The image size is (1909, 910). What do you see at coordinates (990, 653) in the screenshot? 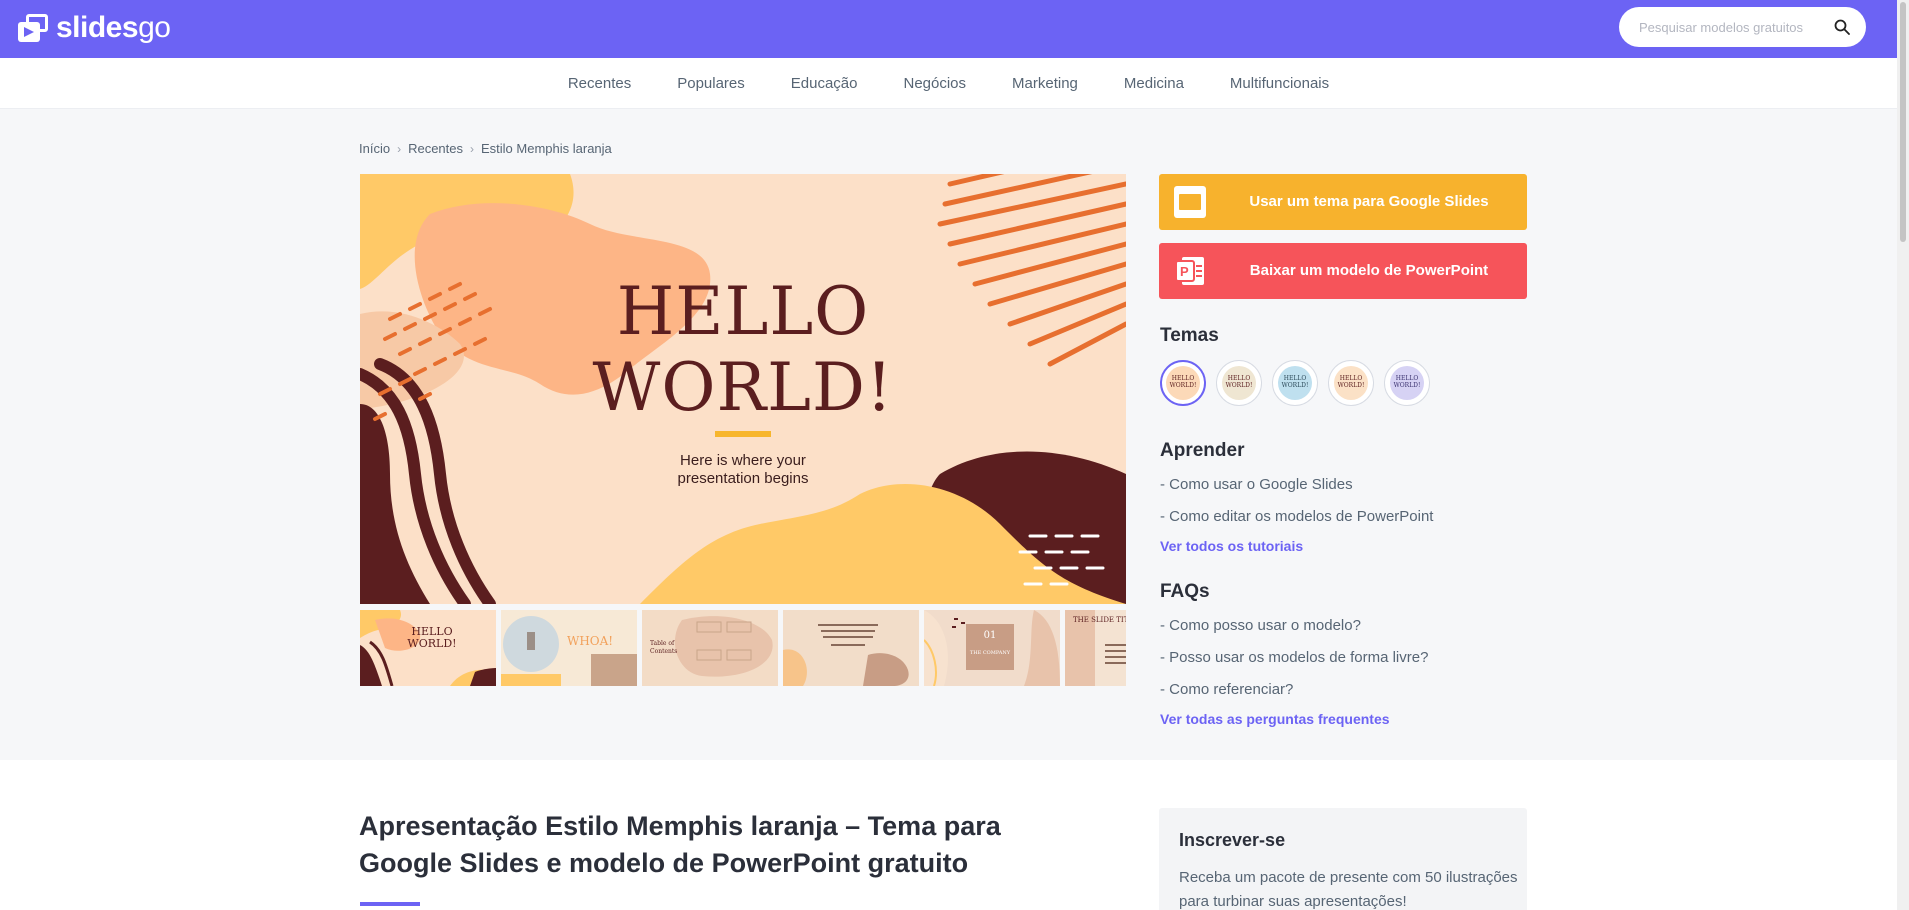
I see `thumbnail-5-title: THE COMPANY` at bounding box center [990, 653].